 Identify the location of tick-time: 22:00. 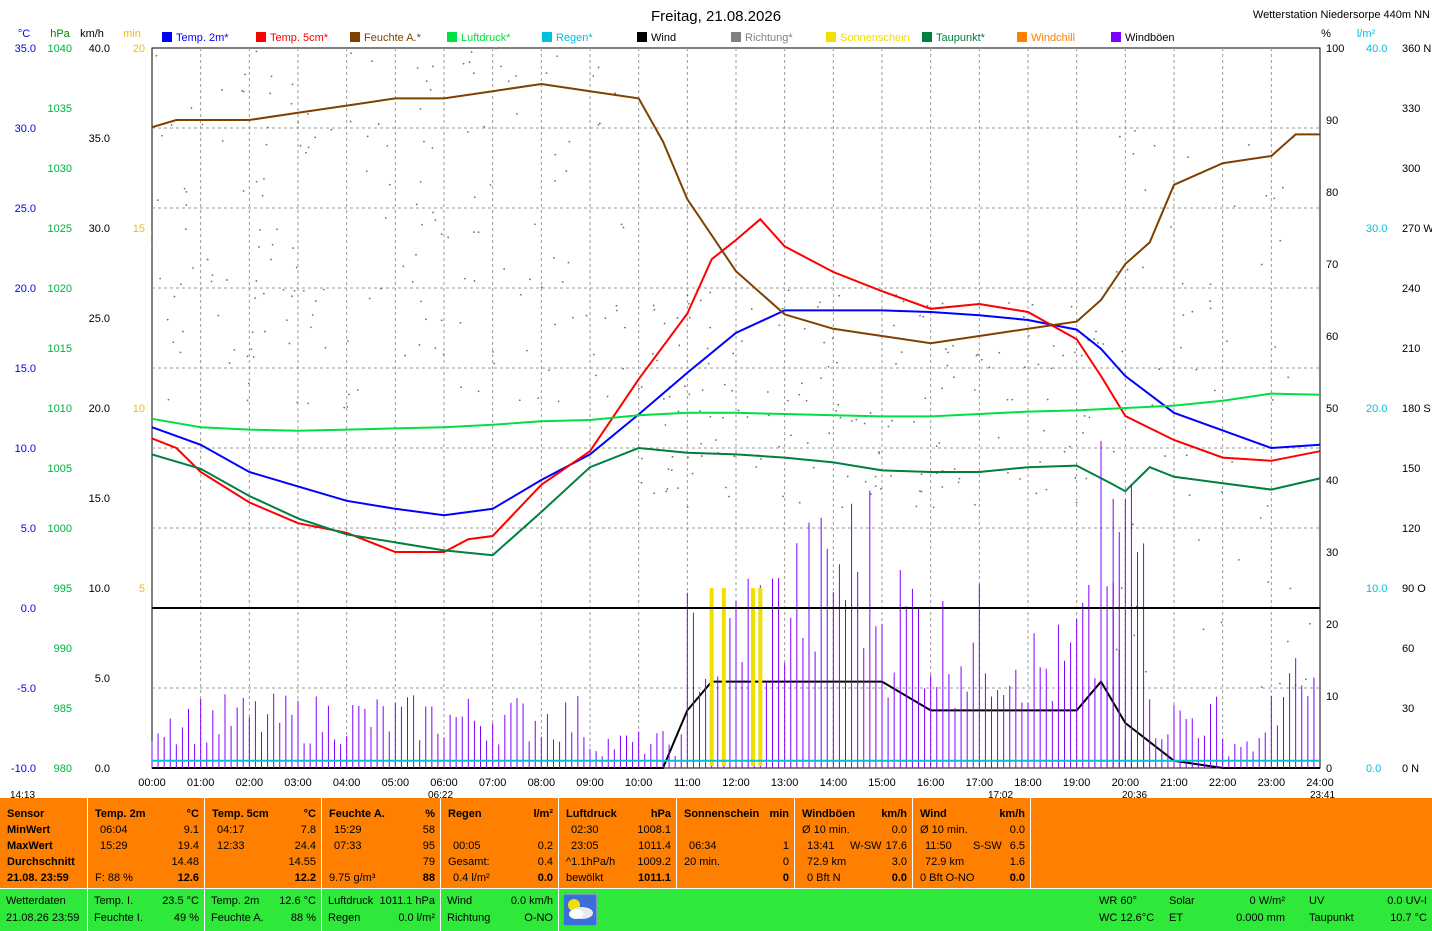
(1223, 783).